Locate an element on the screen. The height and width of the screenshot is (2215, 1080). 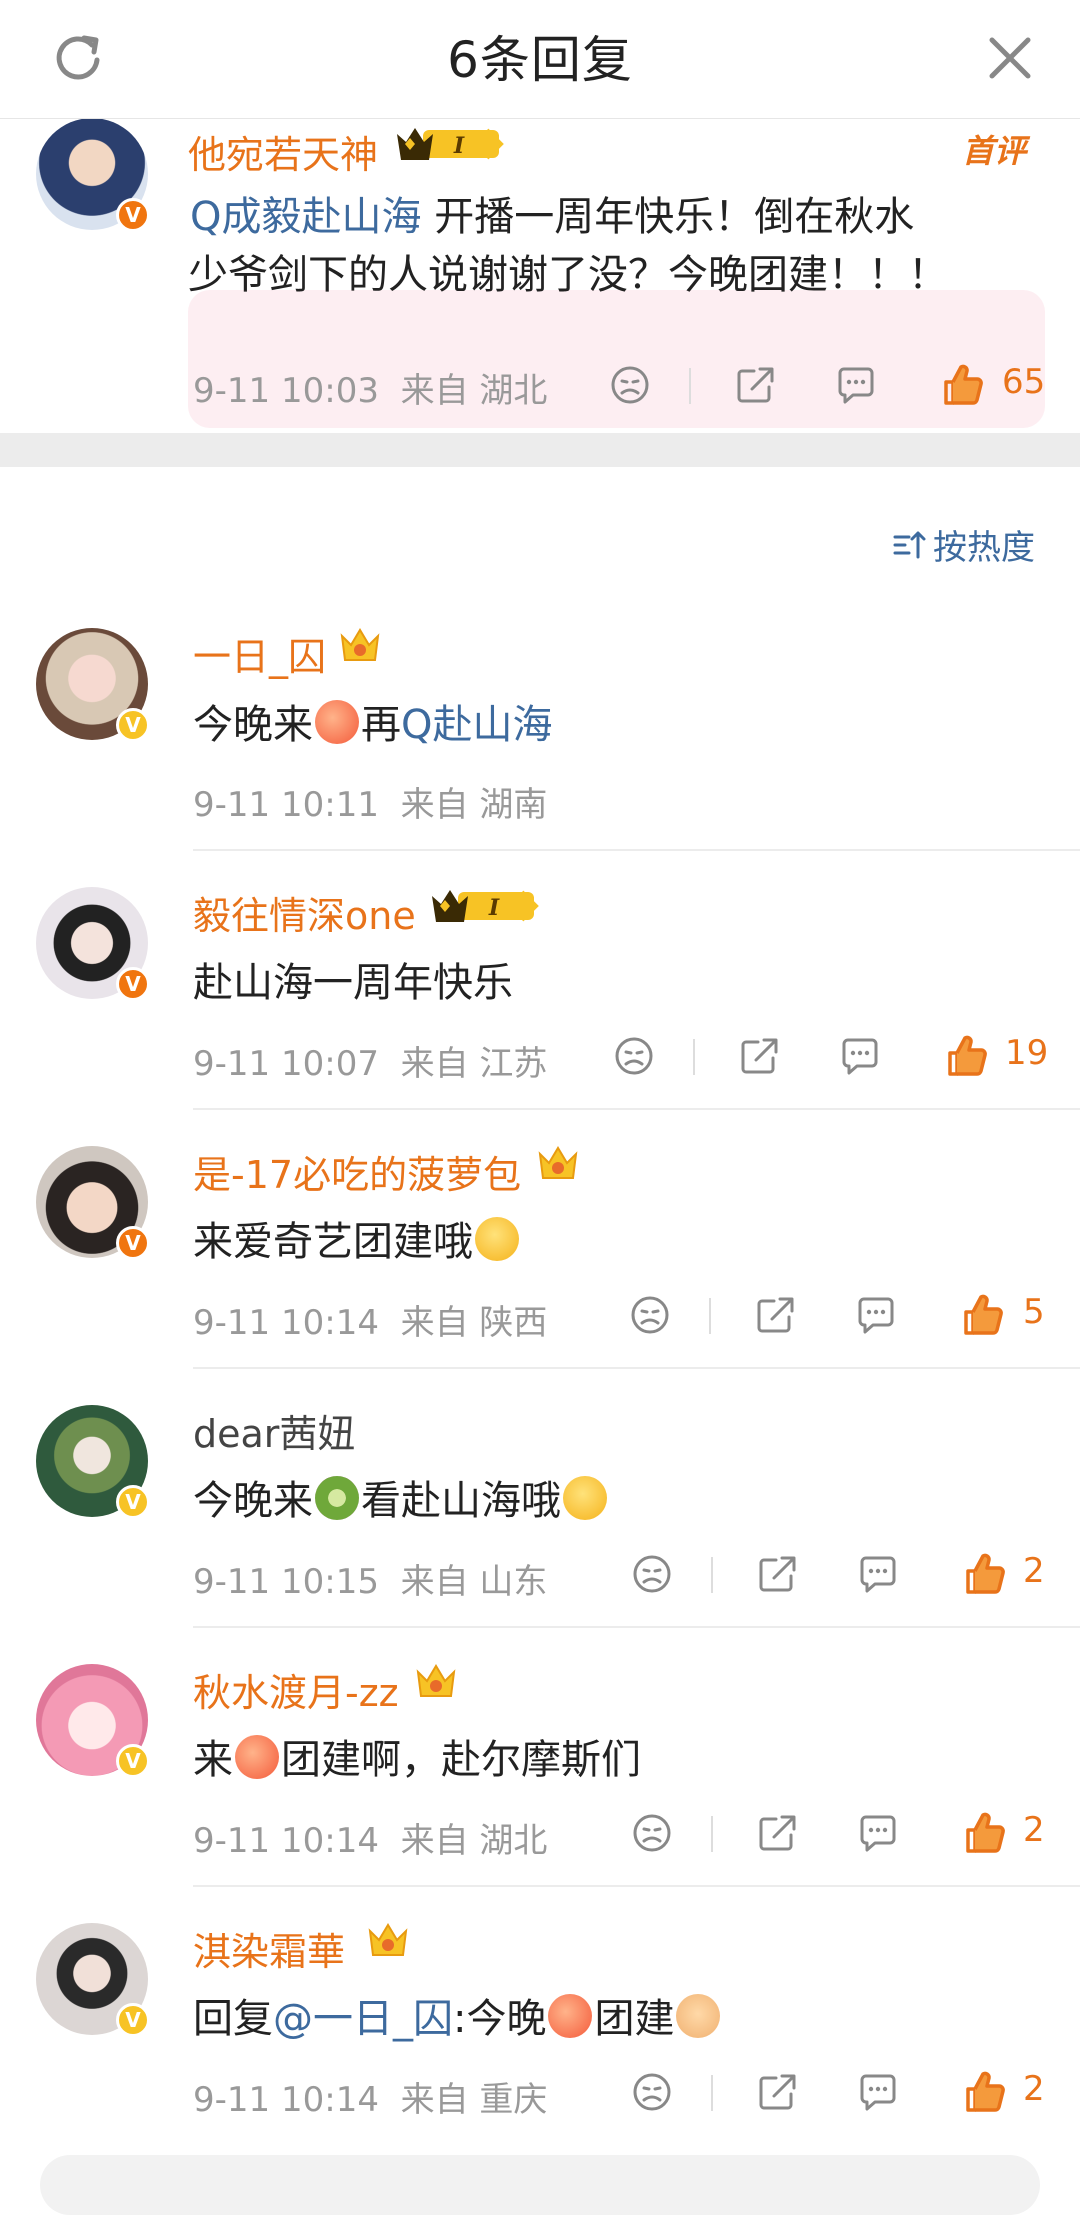
username: 他宛若天神 is located at coordinates (283, 151).